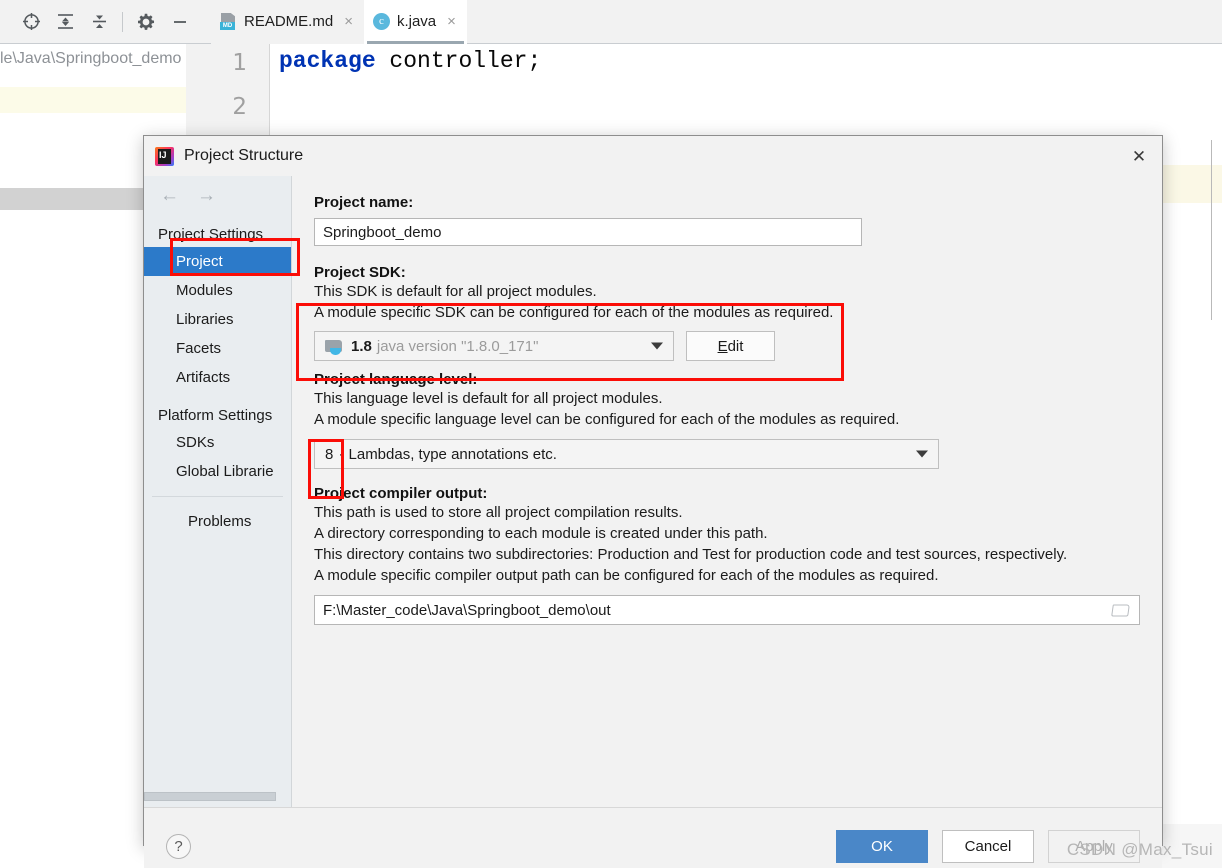 The height and width of the screenshot is (868, 1222). What do you see at coordinates (722, 346) in the screenshot?
I see `edit-button-mnemonic: E` at bounding box center [722, 346].